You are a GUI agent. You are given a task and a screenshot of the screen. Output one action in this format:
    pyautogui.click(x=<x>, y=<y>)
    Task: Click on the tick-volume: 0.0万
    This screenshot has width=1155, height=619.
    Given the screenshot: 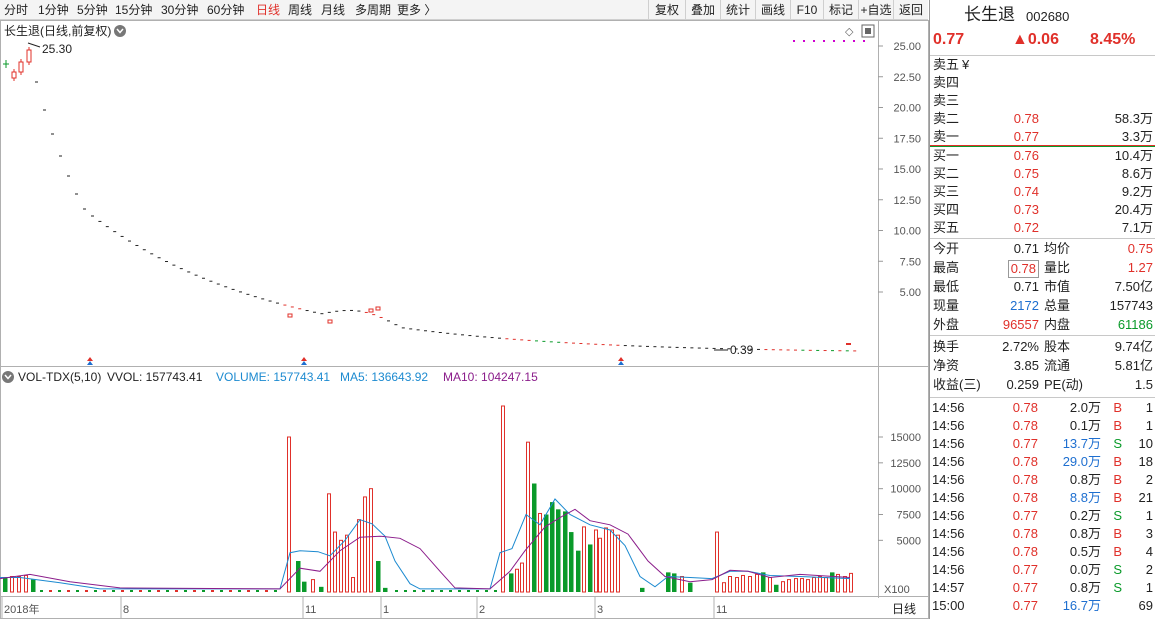 What is the action you would take?
    pyautogui.click(x=1085, y=569)
    